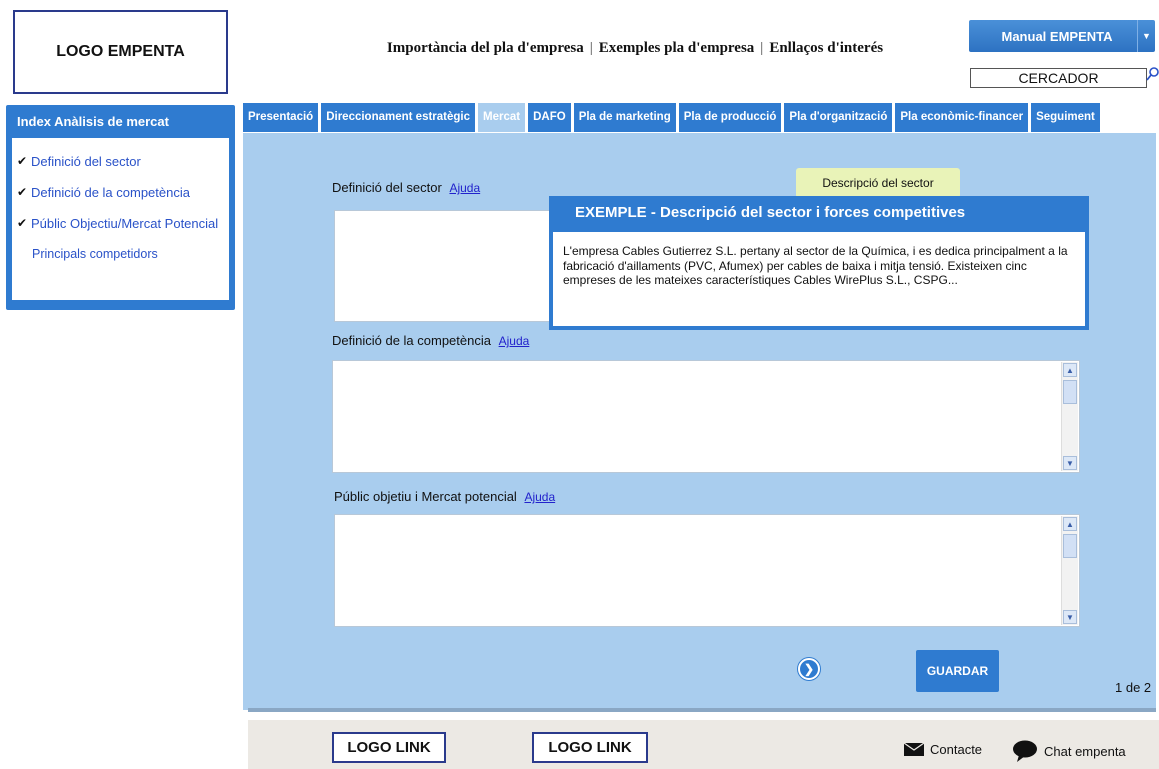 The image size is (1159, 769). What do you see at coordinates (1025, 751) in the screenshot?
I see `chat-bubble-icon` at bounding box center [1025, 751].